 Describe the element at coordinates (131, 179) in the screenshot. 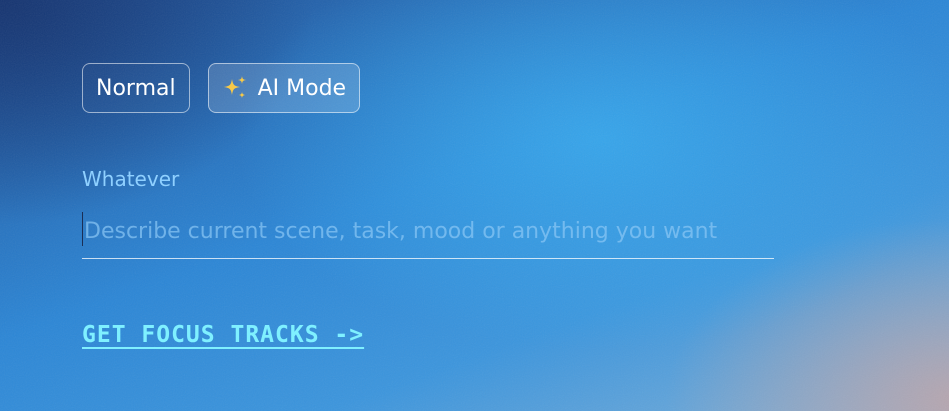

I see `prompt-field-label: Whatever` at that location.